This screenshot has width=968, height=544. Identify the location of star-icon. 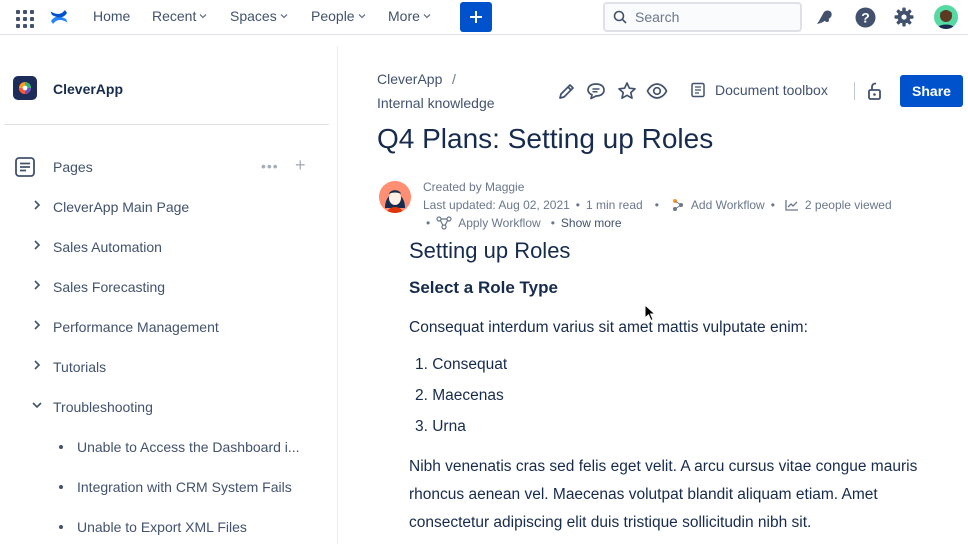
(627, 91).